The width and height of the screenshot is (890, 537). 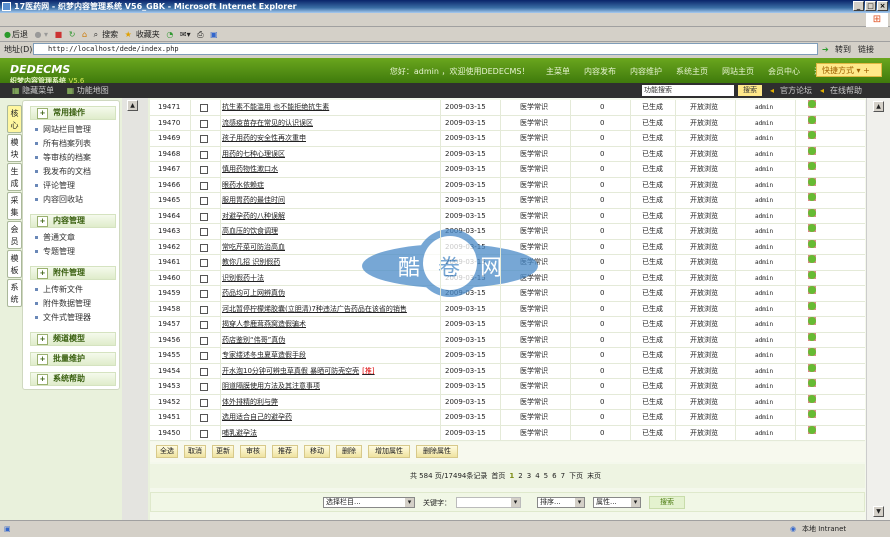 What do you see at coordinates (14, 264) in the screenshot?
I see `tab-5: 模板` at bounding box center [14, 264].